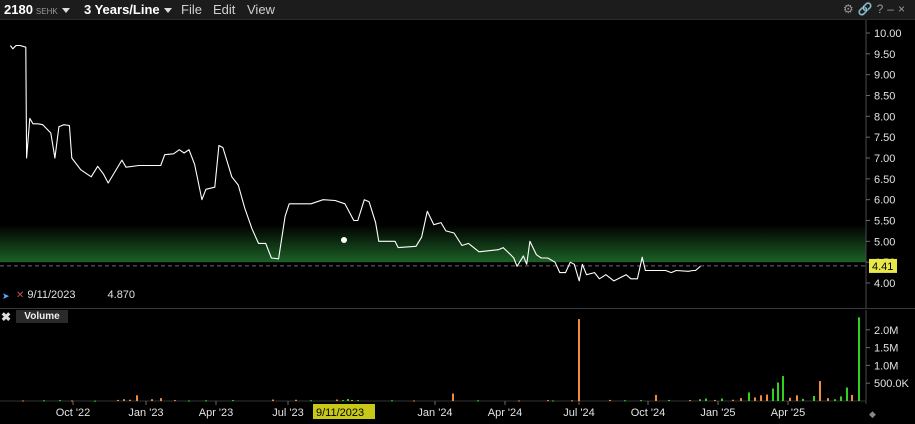 This screenshot has height=424, width=915. Describe the element at coordinates (886, 366) in the screenshot. I see `volume-tick-label: 1.0M` at that location.